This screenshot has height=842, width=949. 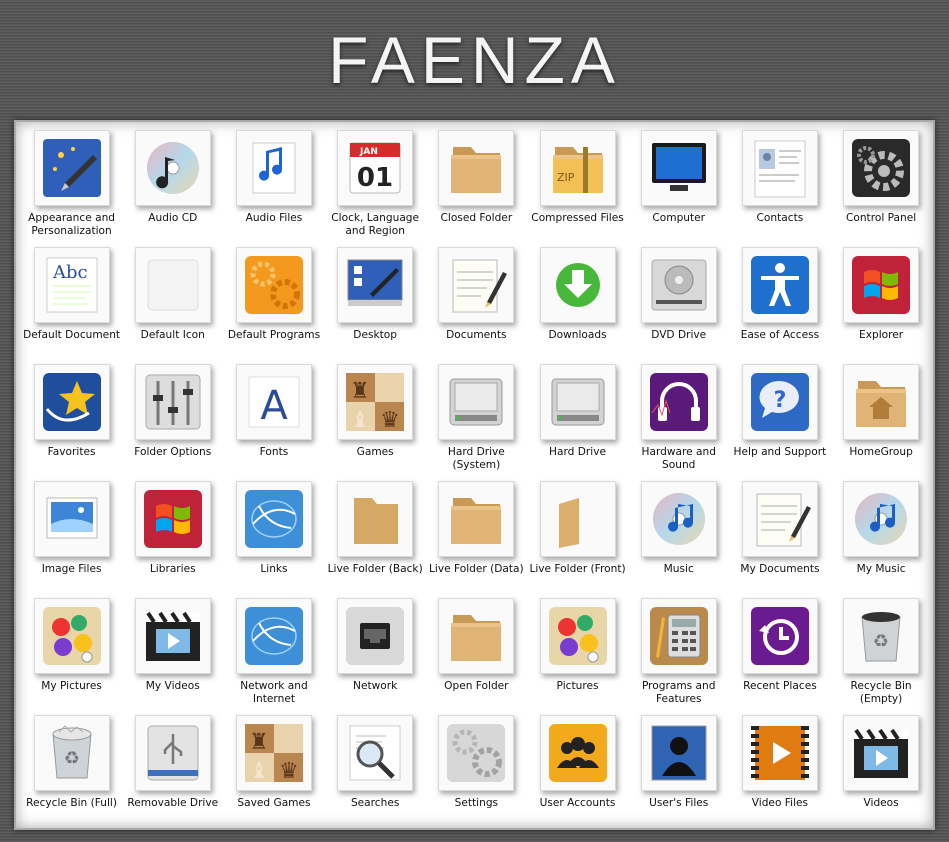 I want to click on icon-item: HomeGroup, so click(x=881, y=422).